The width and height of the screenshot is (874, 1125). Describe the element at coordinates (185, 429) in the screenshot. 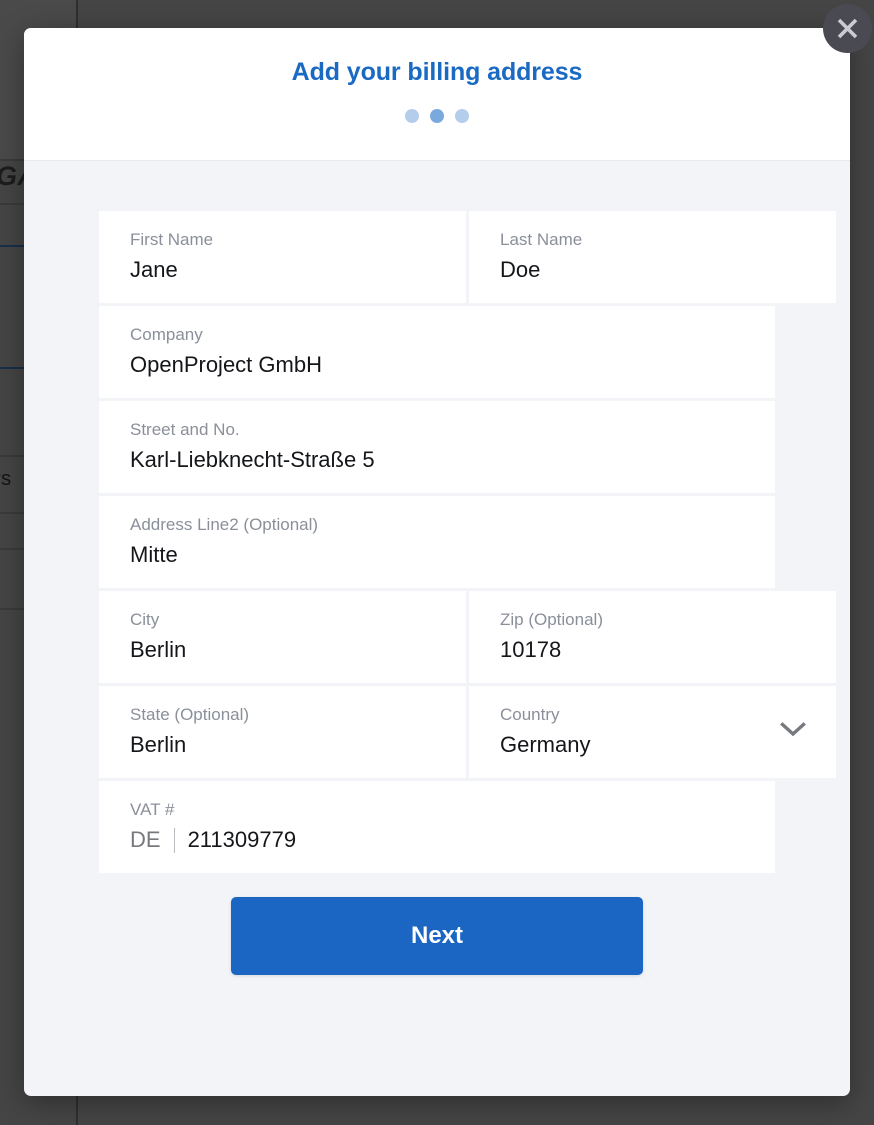

I see `field-label: Street and No.` at that location.